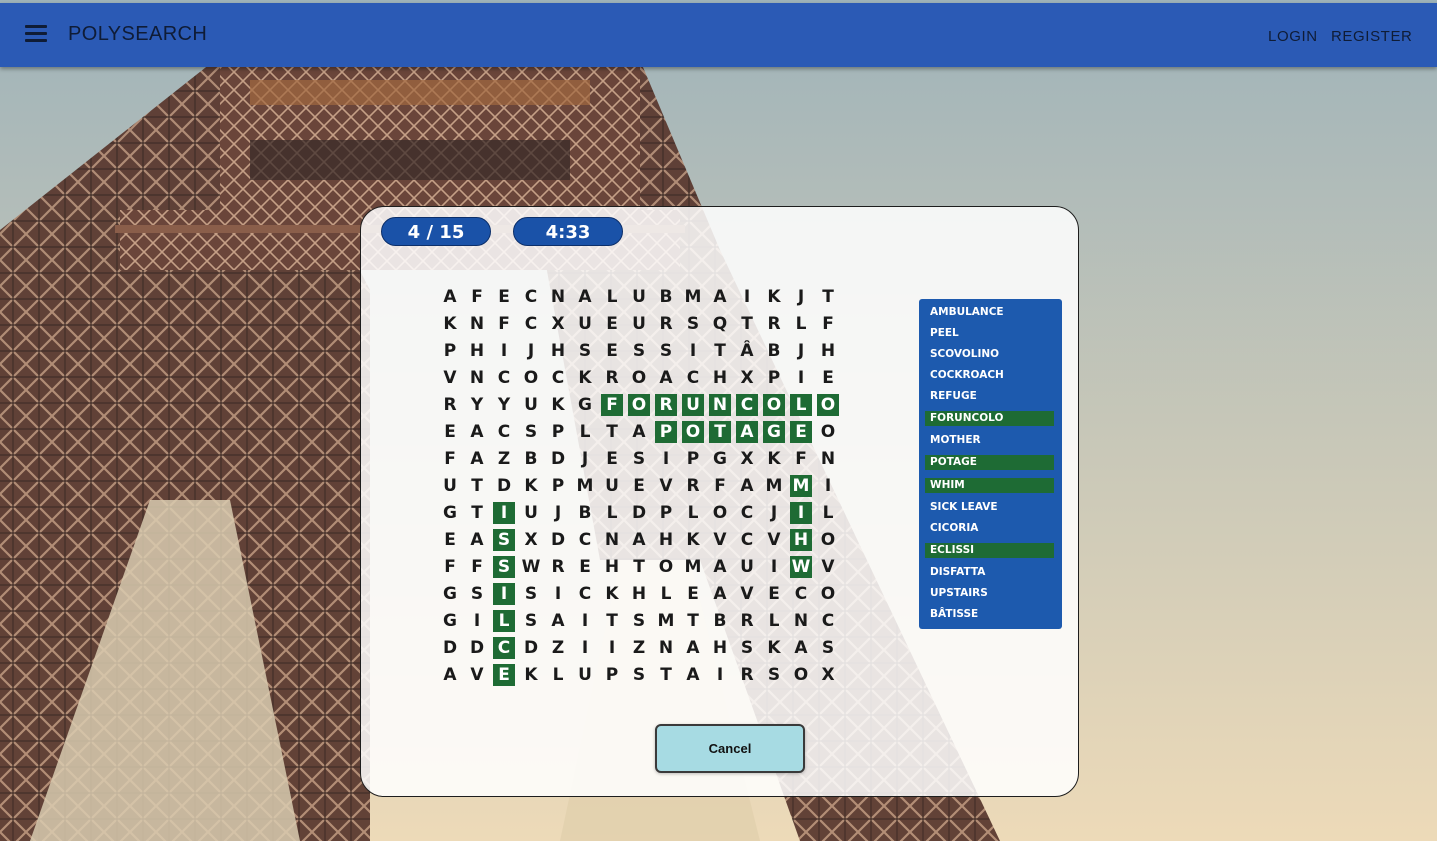 The height and width of the screenshot is (841, 1437). I want to click on hamburger-menu-icon, so click(36, 35).